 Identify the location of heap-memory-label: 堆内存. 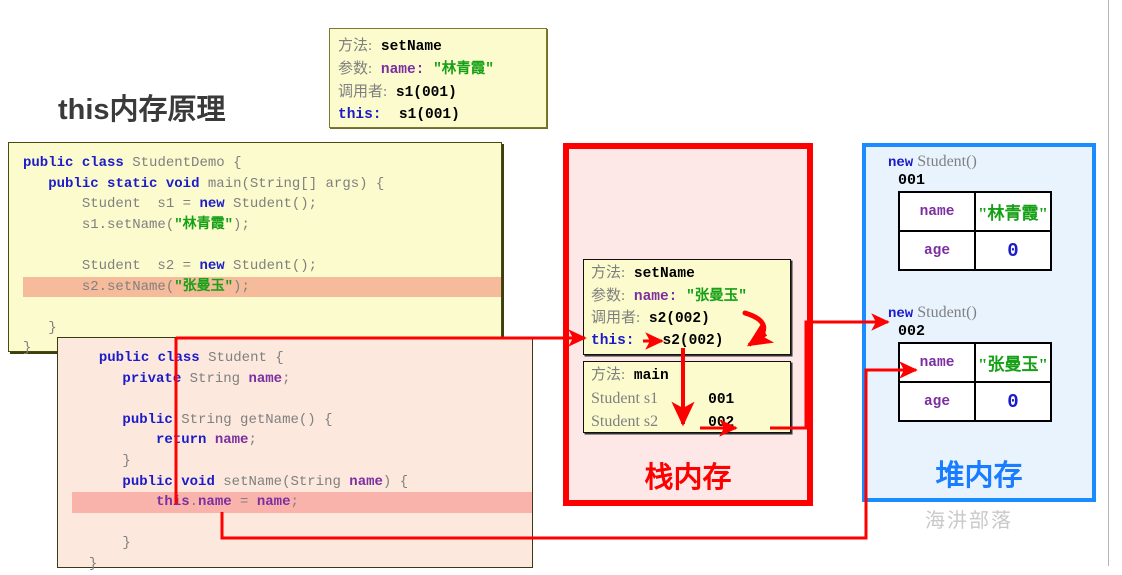
(979, 476).